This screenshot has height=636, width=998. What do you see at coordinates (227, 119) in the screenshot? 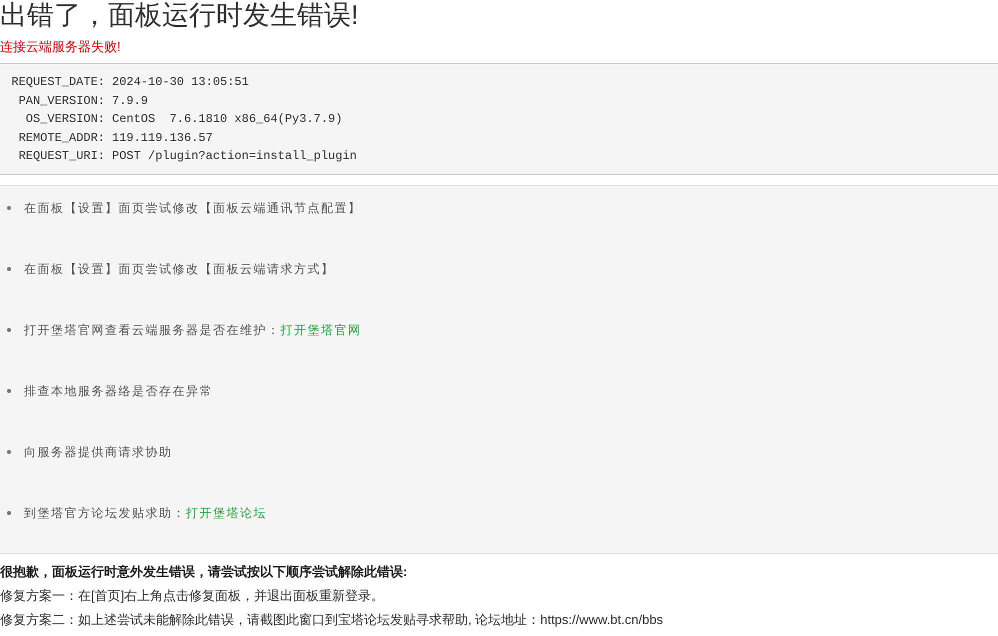
I see `info-value: CentOS 7.6.1810 x86_64(Py3.7.9)` at bounding box center [227, 119].